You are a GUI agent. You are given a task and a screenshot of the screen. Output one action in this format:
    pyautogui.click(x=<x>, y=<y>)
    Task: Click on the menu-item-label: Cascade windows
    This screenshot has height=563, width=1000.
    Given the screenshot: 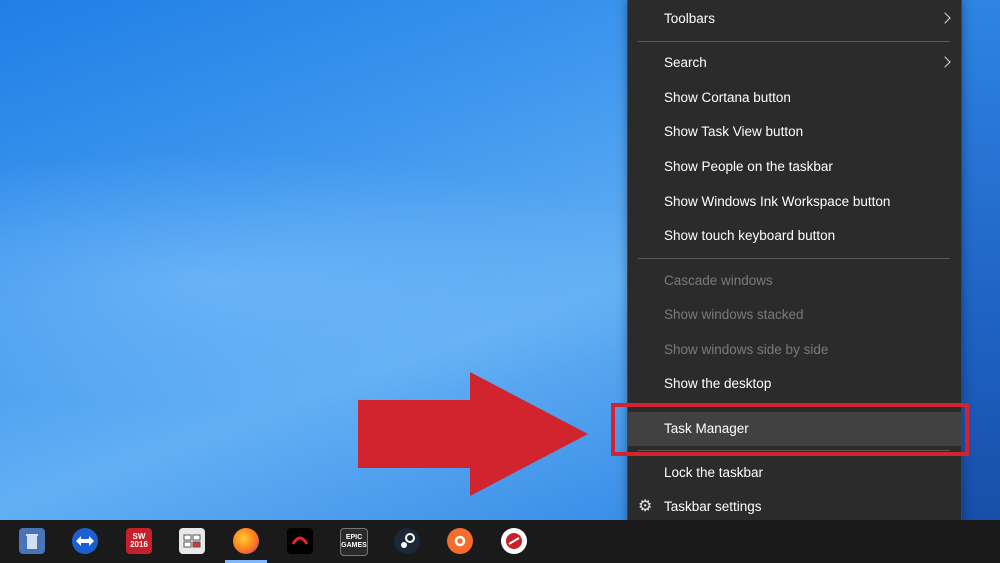 What is the action you would take?
    pyautogui.click(x=718, y=280)
    